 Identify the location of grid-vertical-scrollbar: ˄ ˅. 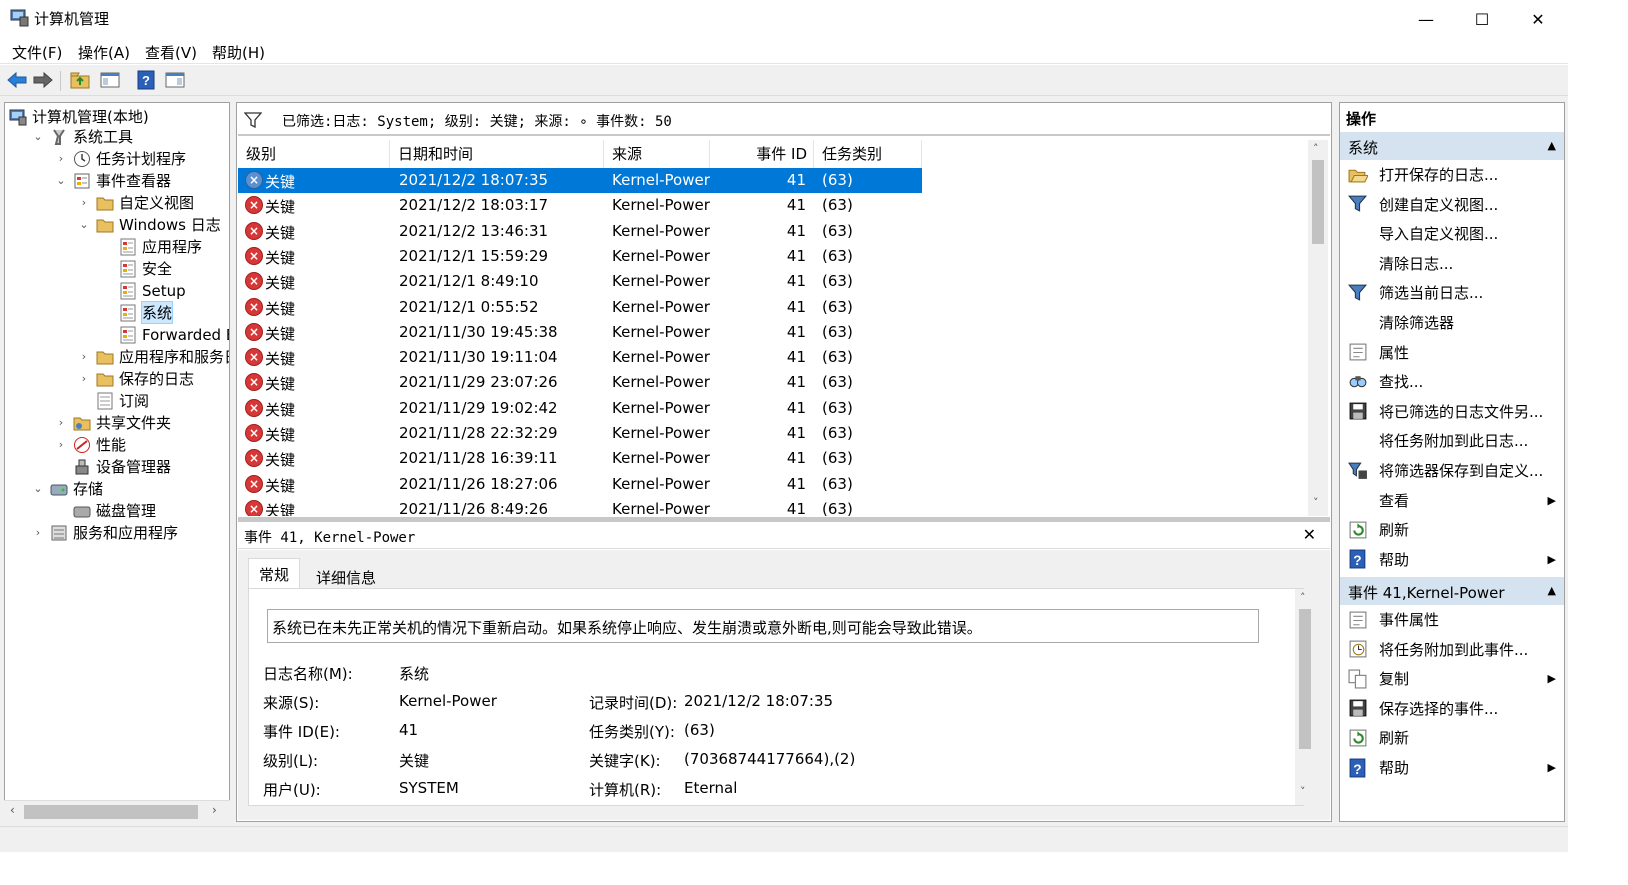
(1318, 328).